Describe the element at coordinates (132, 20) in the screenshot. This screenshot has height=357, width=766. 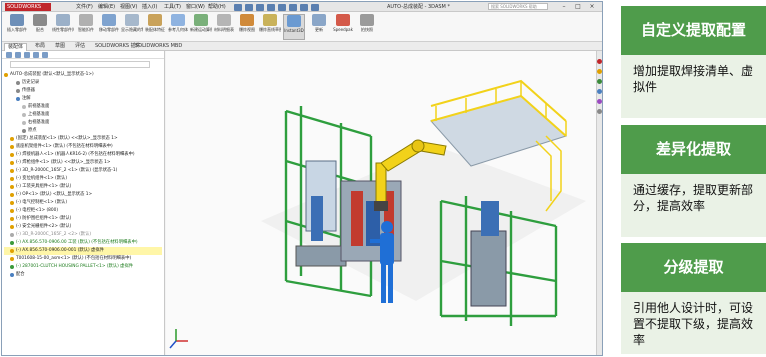
I see `eye-icon` at that location.